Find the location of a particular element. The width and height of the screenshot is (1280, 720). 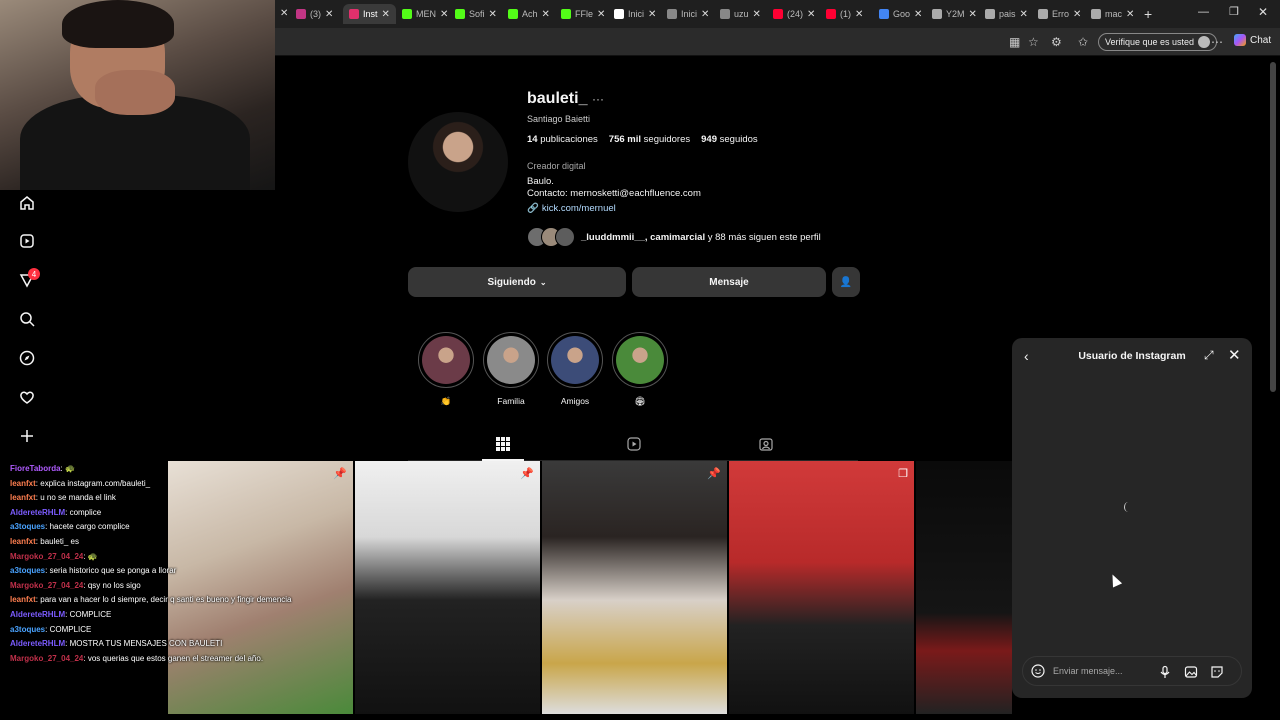

chat-message: FioreTaborda: 🐢 is located at coordinates (170, 469).